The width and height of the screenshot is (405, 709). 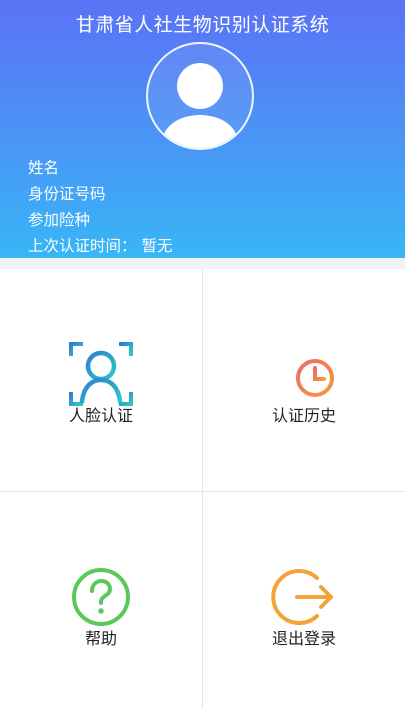 I want to click on last-auth-label: 上次认证时间：, so click(x=82, y=246).